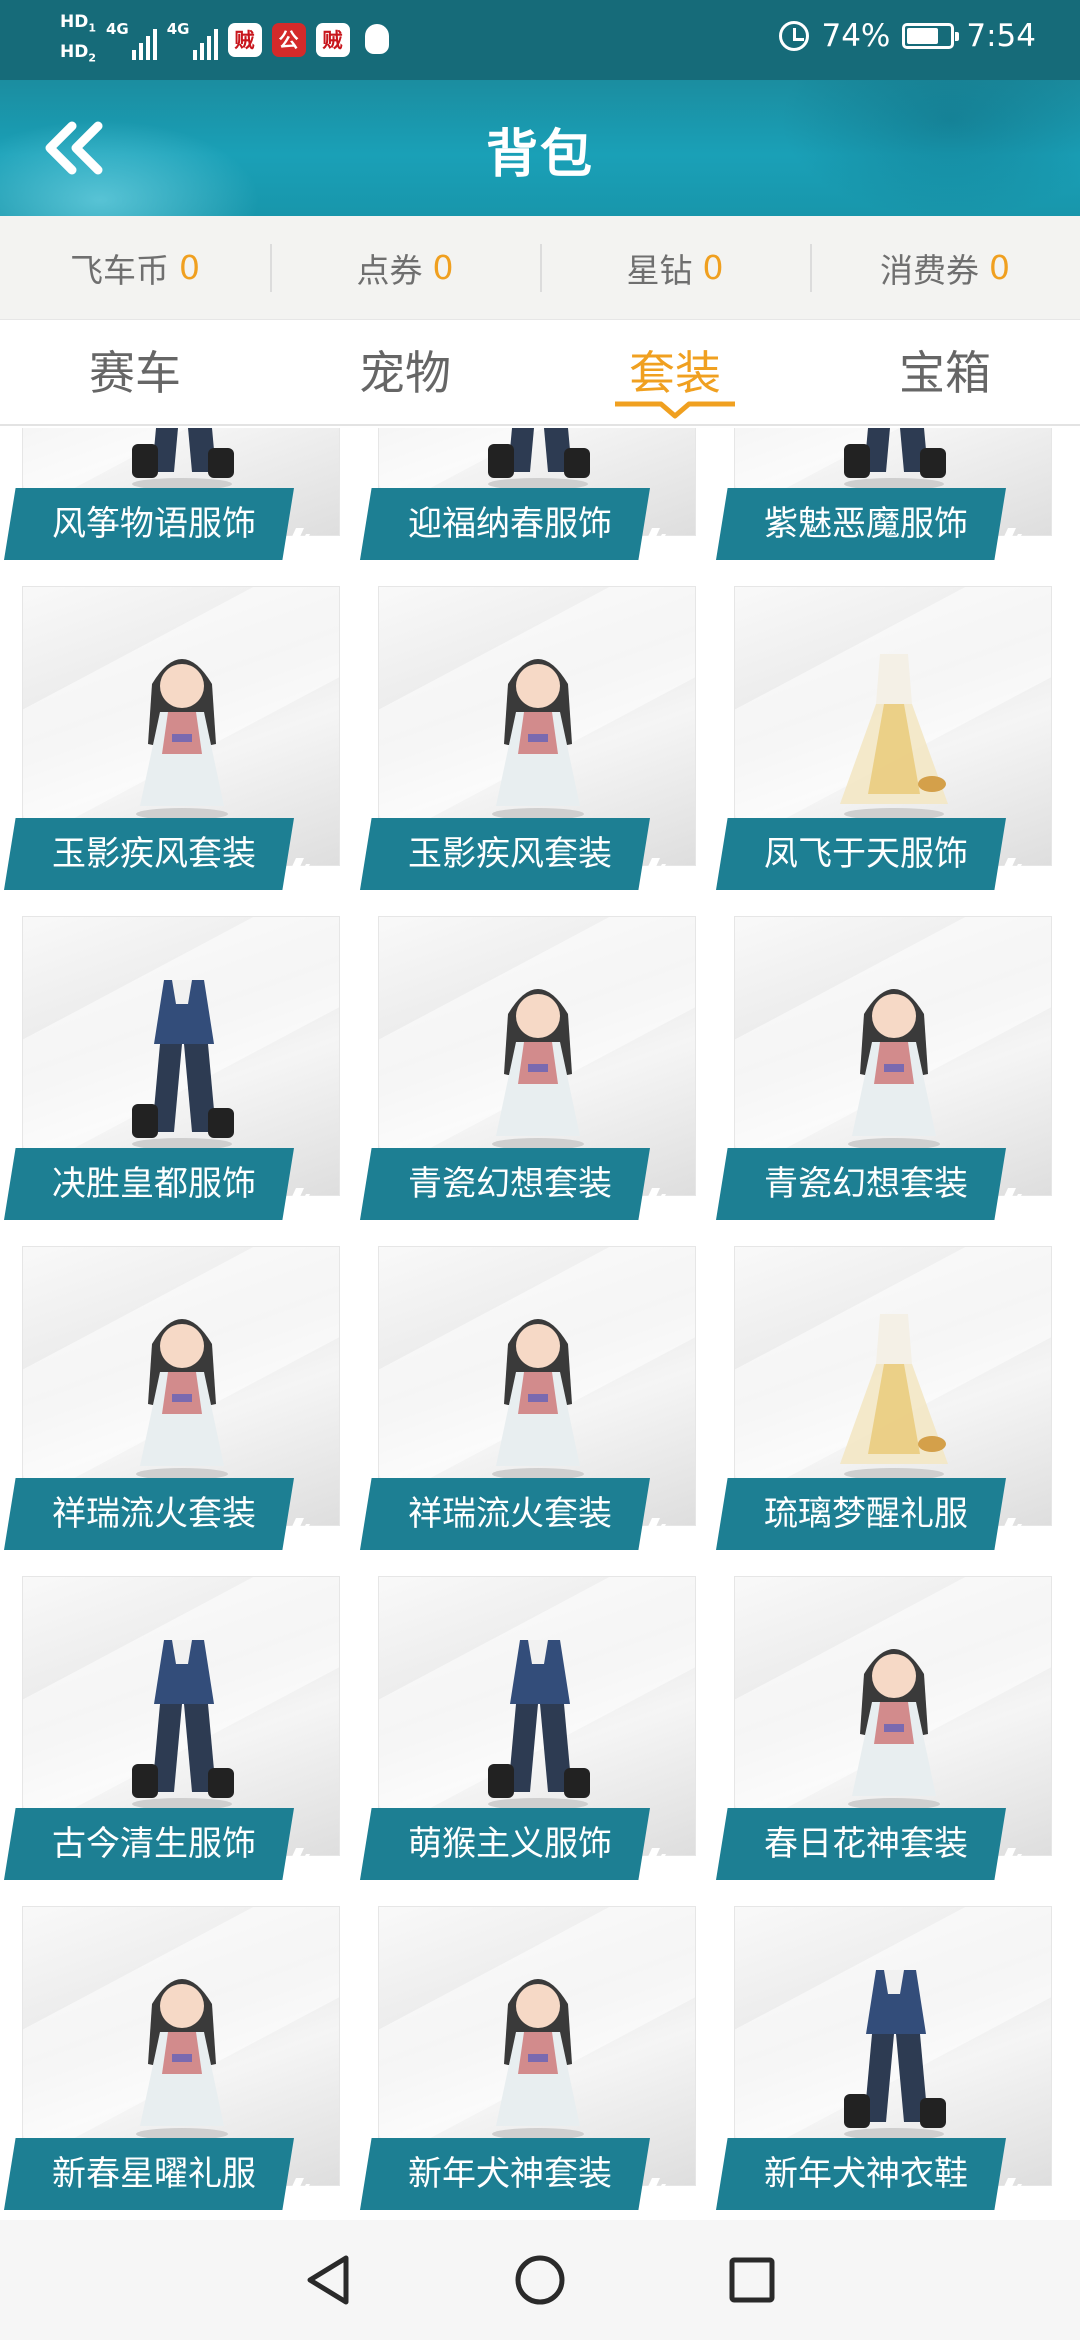 This screenshot has height=2340, width=1080. I want to click on outfit-item-card: 迎福纳春服饰, so click(530, 496).